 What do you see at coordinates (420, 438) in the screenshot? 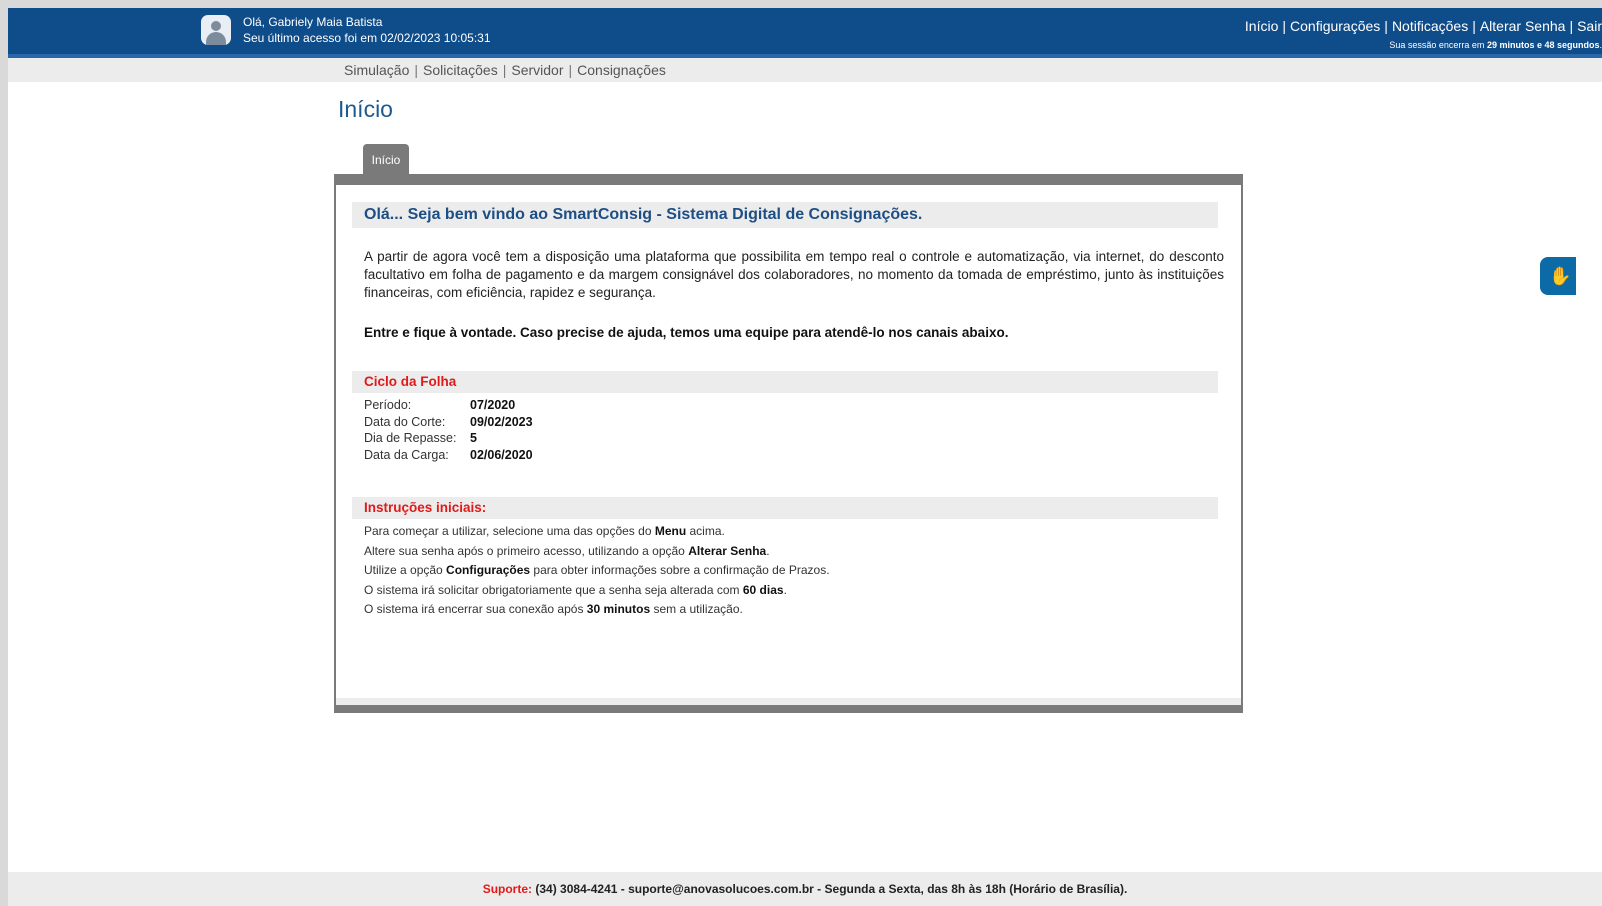
I see `cycle-row-dia-repasse: Dia de Repasse: 5` at bounding box center [420, 438].